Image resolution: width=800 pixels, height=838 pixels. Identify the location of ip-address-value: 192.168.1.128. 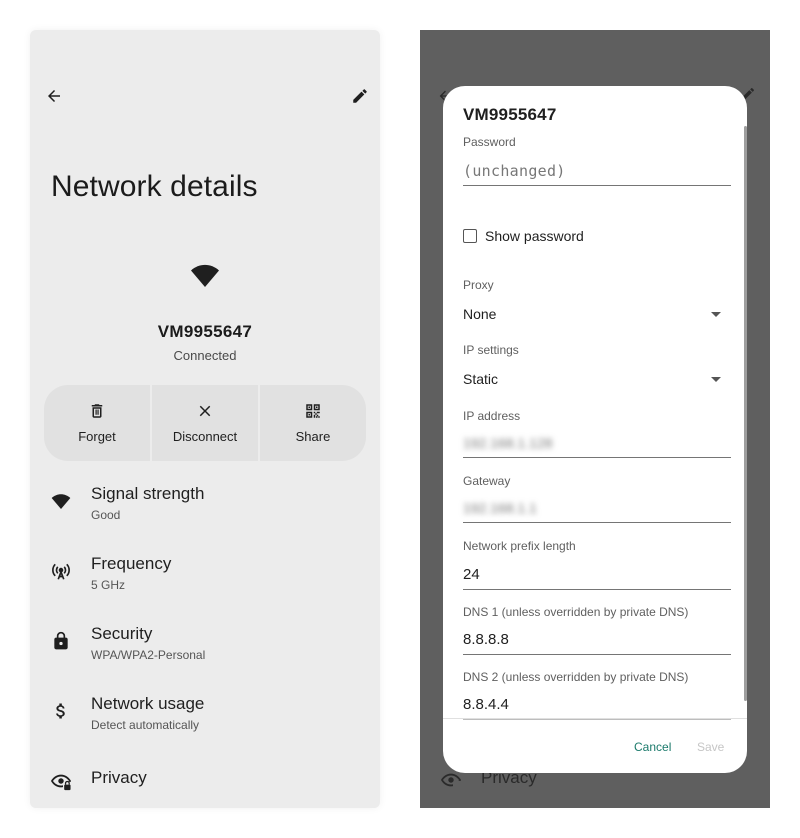
(508, 442).